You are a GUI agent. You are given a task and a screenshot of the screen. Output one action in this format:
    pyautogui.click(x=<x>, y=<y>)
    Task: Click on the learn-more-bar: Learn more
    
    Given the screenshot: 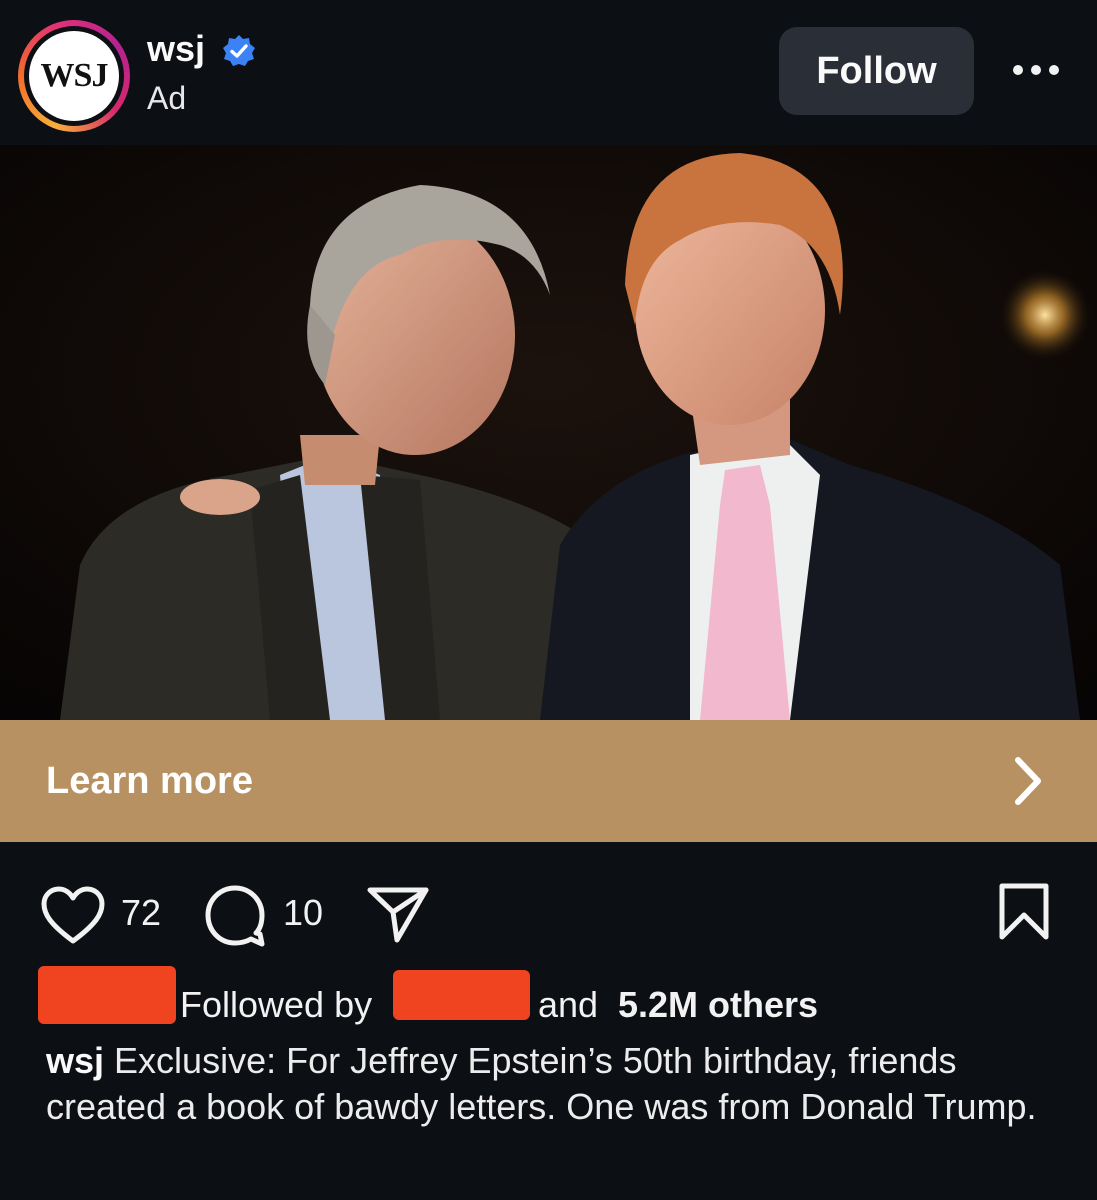 What is the action you would take?
    pyautogui.click(x=548, y=781)
    